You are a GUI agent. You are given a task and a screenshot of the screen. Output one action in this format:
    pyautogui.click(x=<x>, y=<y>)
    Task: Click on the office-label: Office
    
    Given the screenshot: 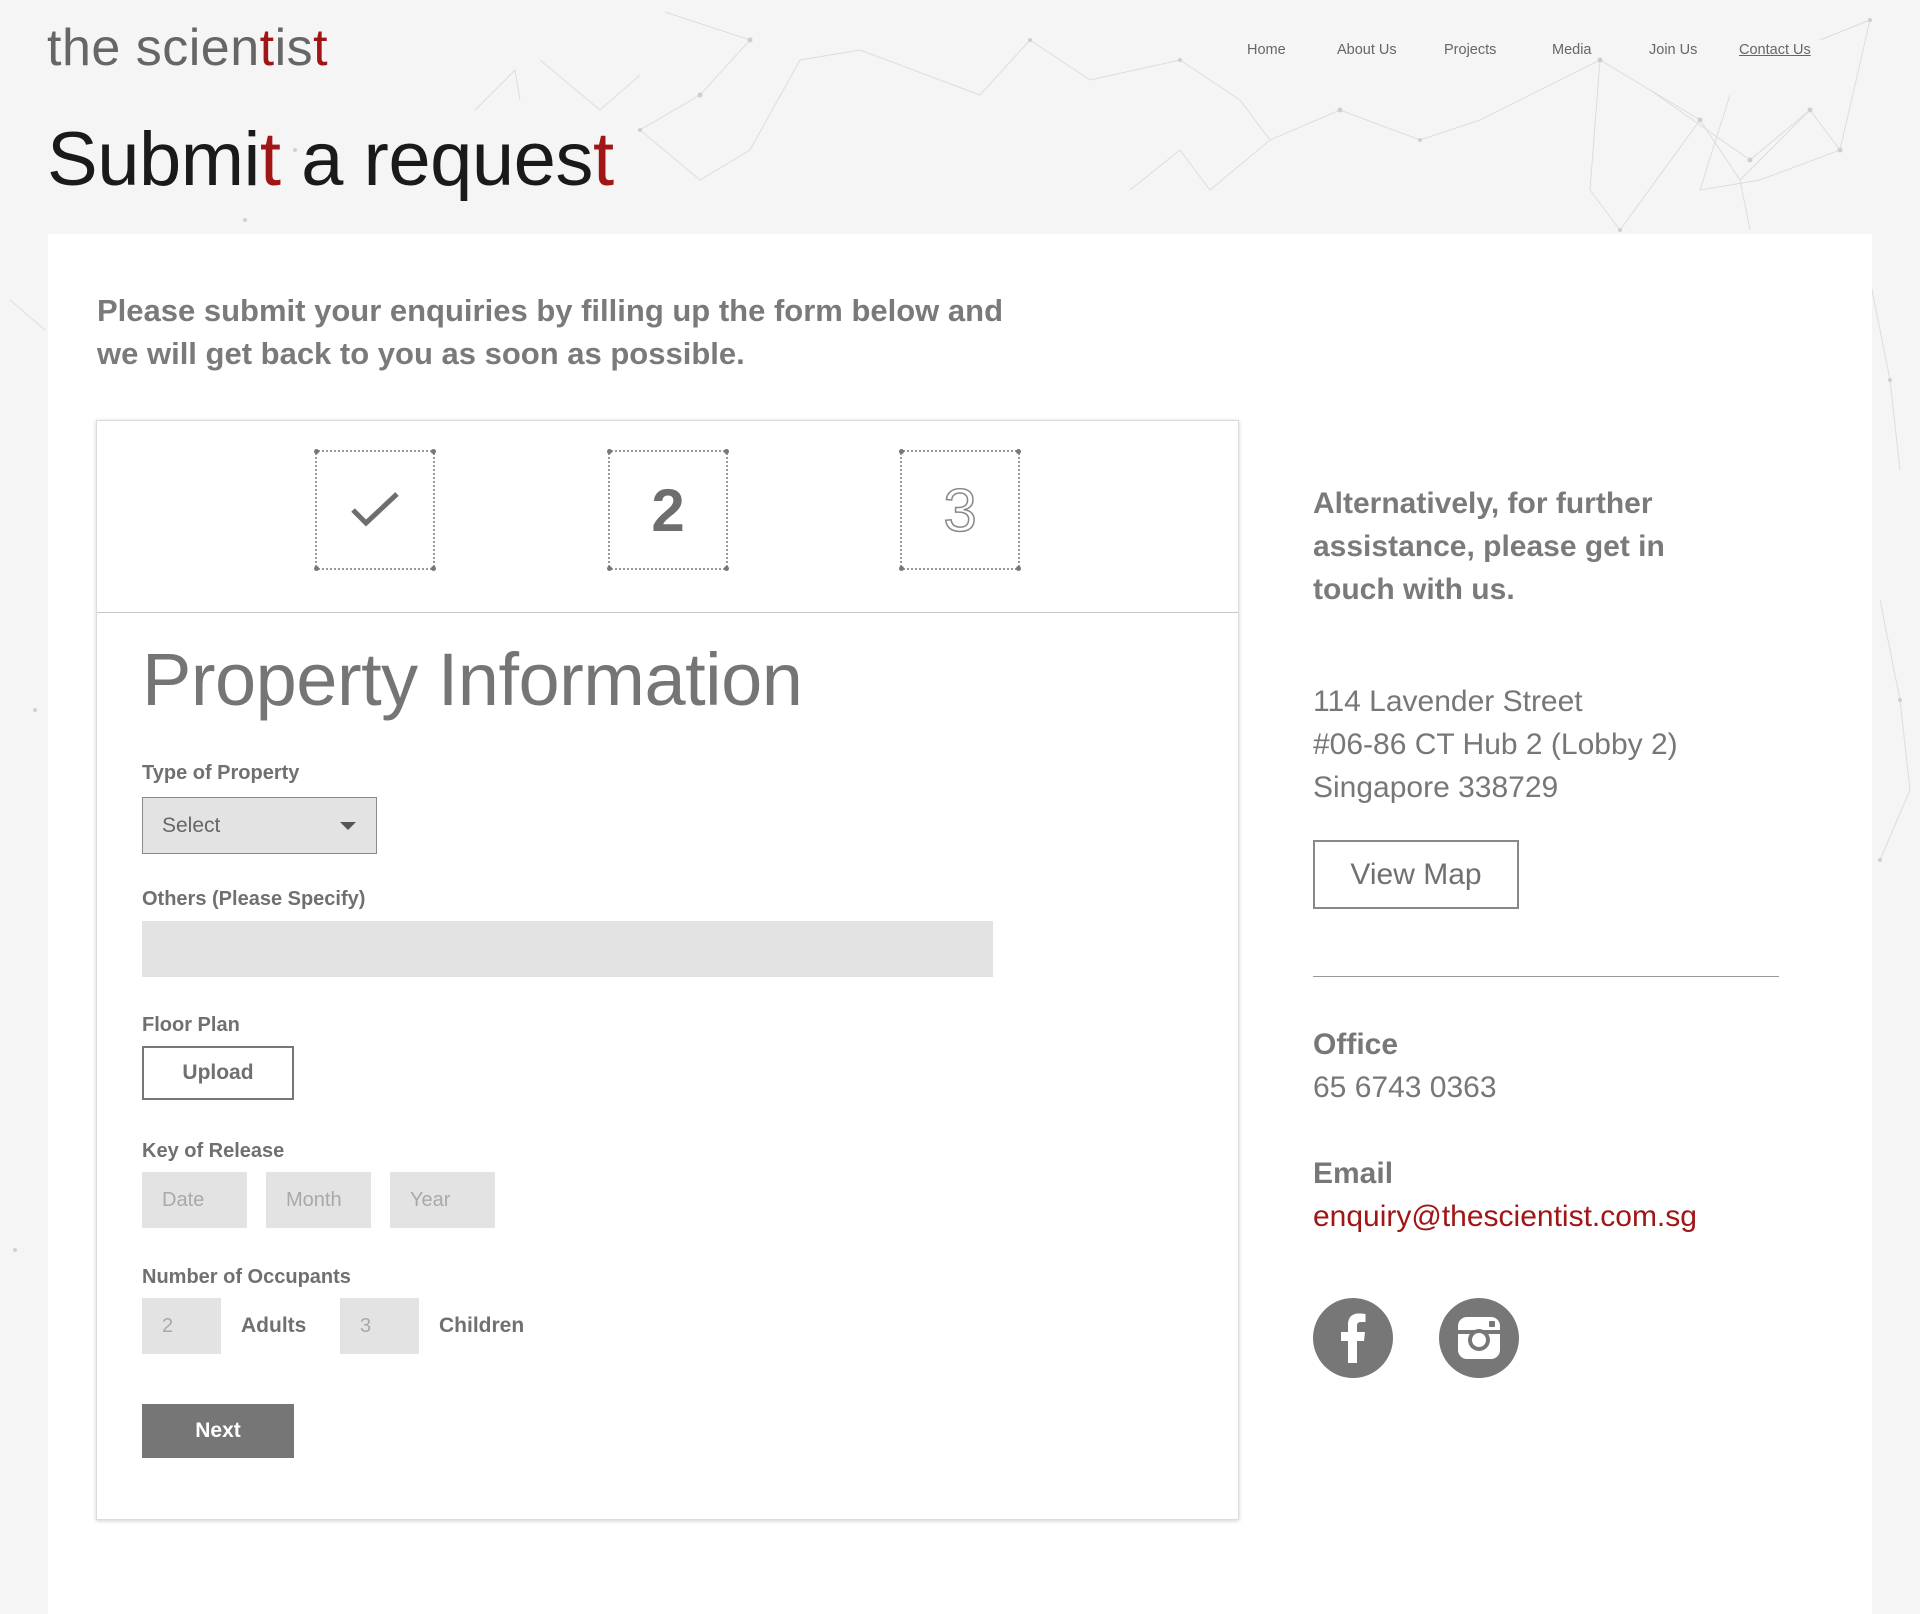 What is the action you would take?
    pyautogui.click(x=1356, y=1044)
    